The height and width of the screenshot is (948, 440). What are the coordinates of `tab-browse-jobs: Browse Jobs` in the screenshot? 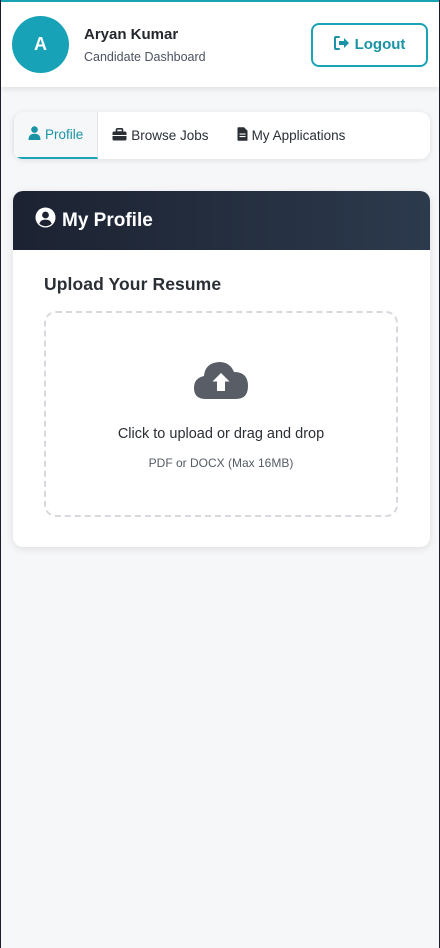 It's located at (160, 135).